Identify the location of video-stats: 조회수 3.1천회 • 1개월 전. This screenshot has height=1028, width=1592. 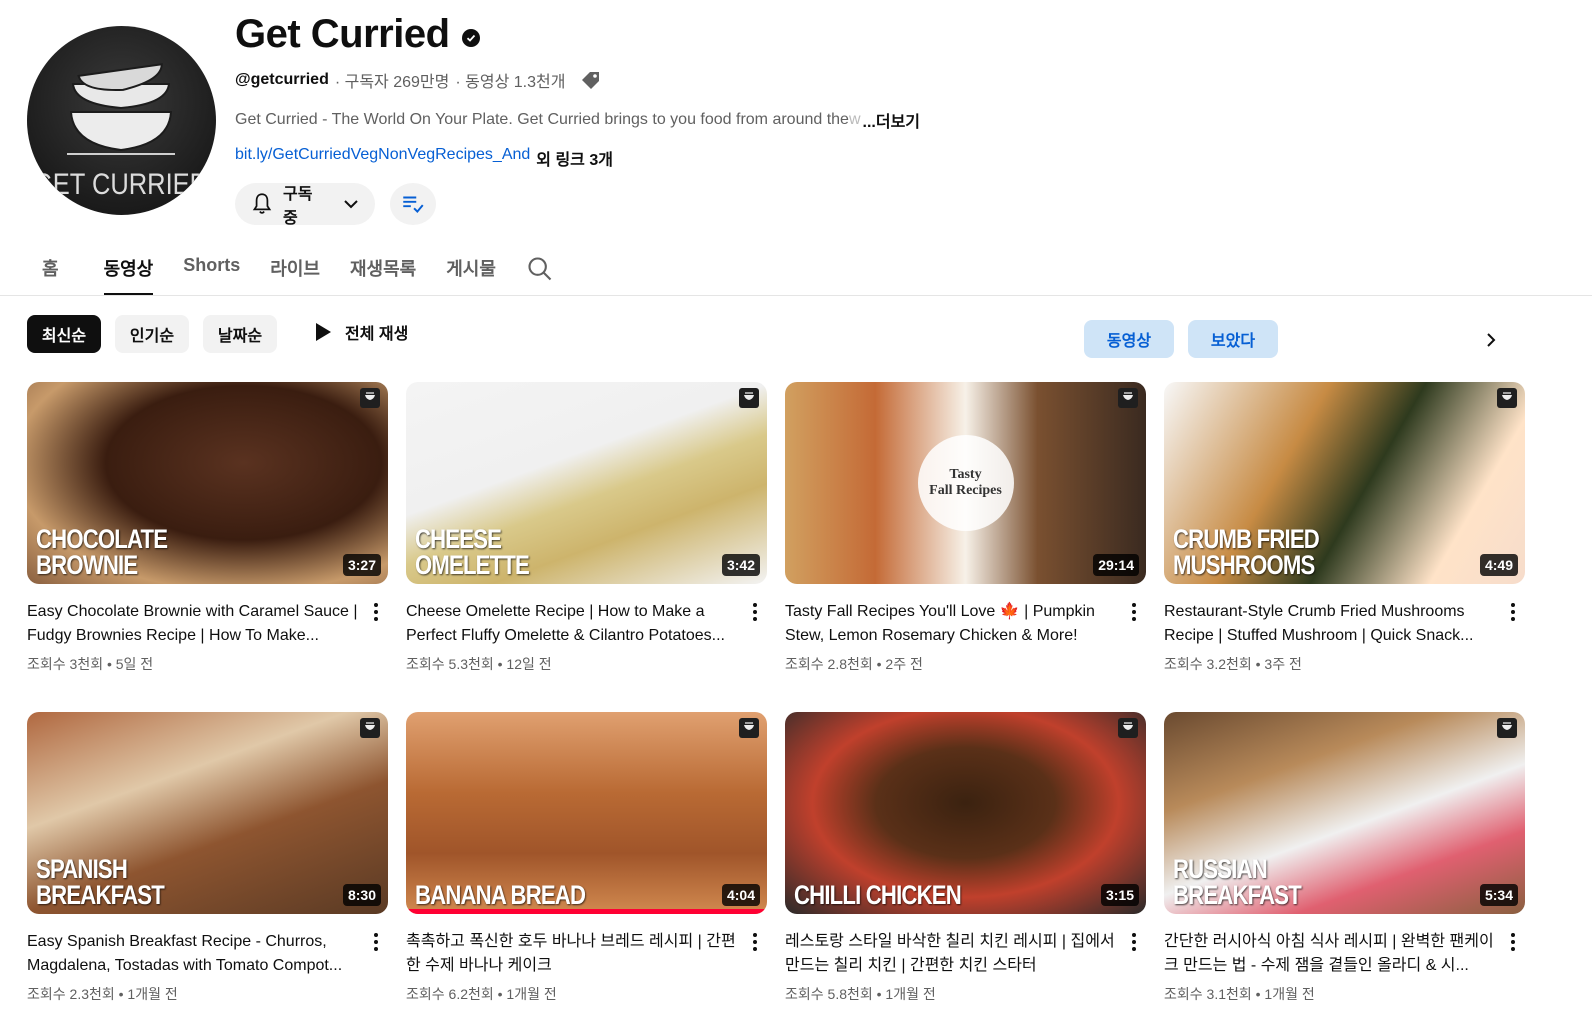
(1239, 994).